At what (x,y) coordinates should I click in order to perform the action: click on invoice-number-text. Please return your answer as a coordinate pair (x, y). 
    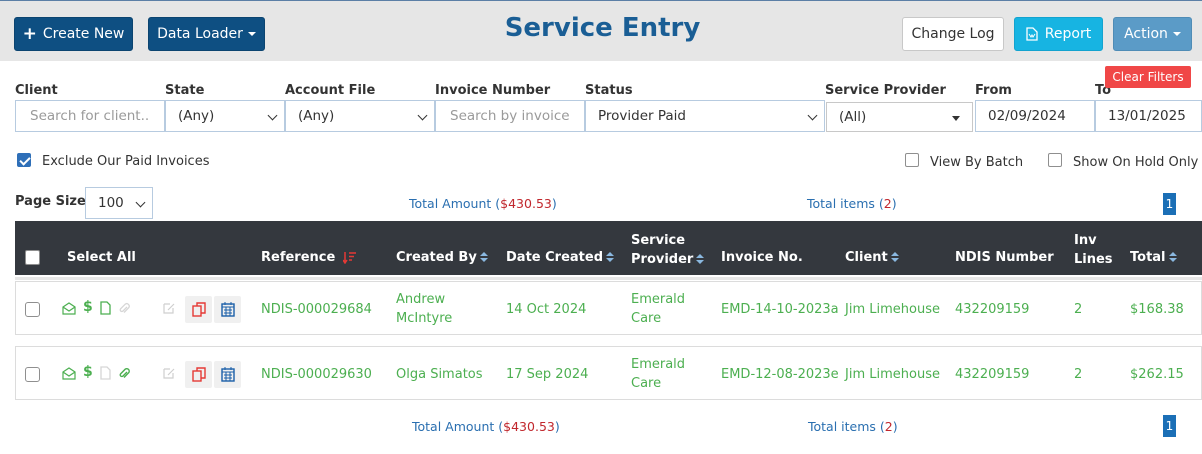
    Looking at the image, I should click on (510, 116).